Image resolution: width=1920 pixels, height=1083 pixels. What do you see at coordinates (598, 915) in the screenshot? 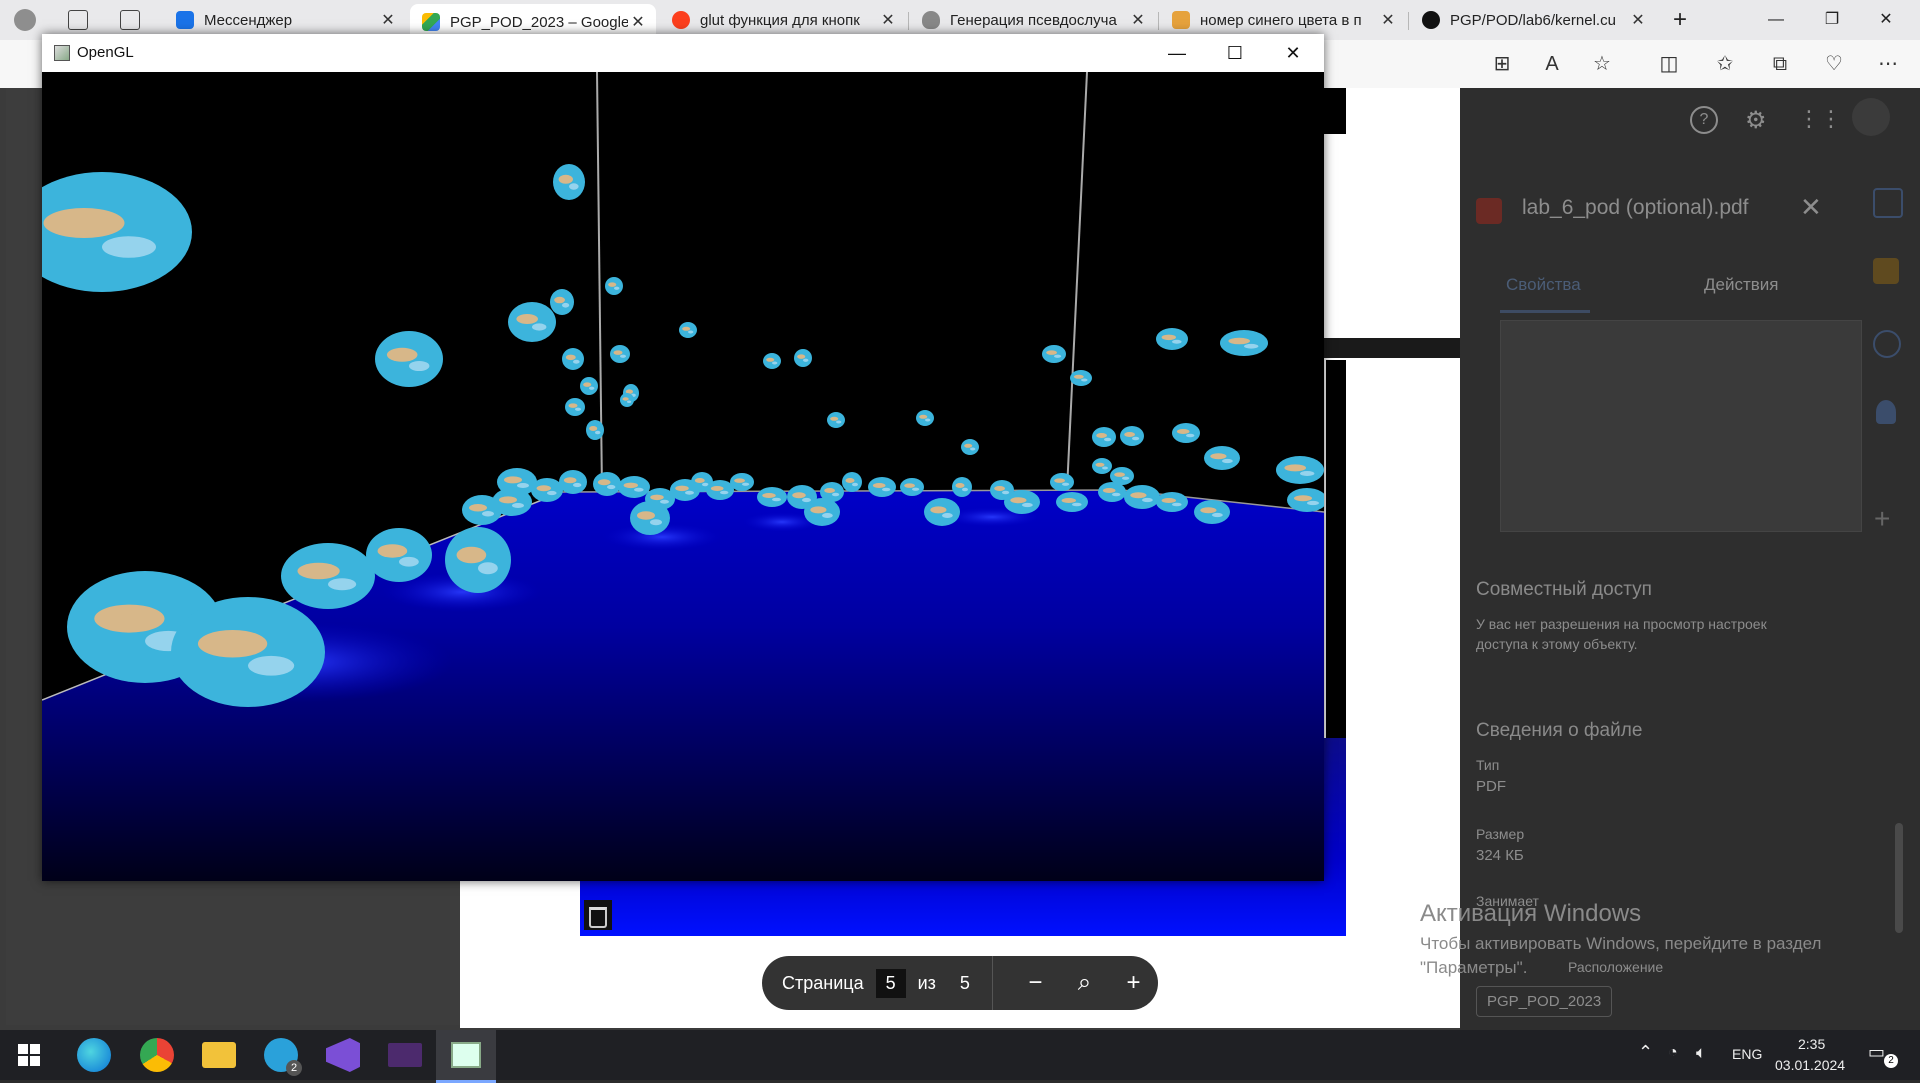
I see `recycle-bin-icon` at bounding box center [598, 915].